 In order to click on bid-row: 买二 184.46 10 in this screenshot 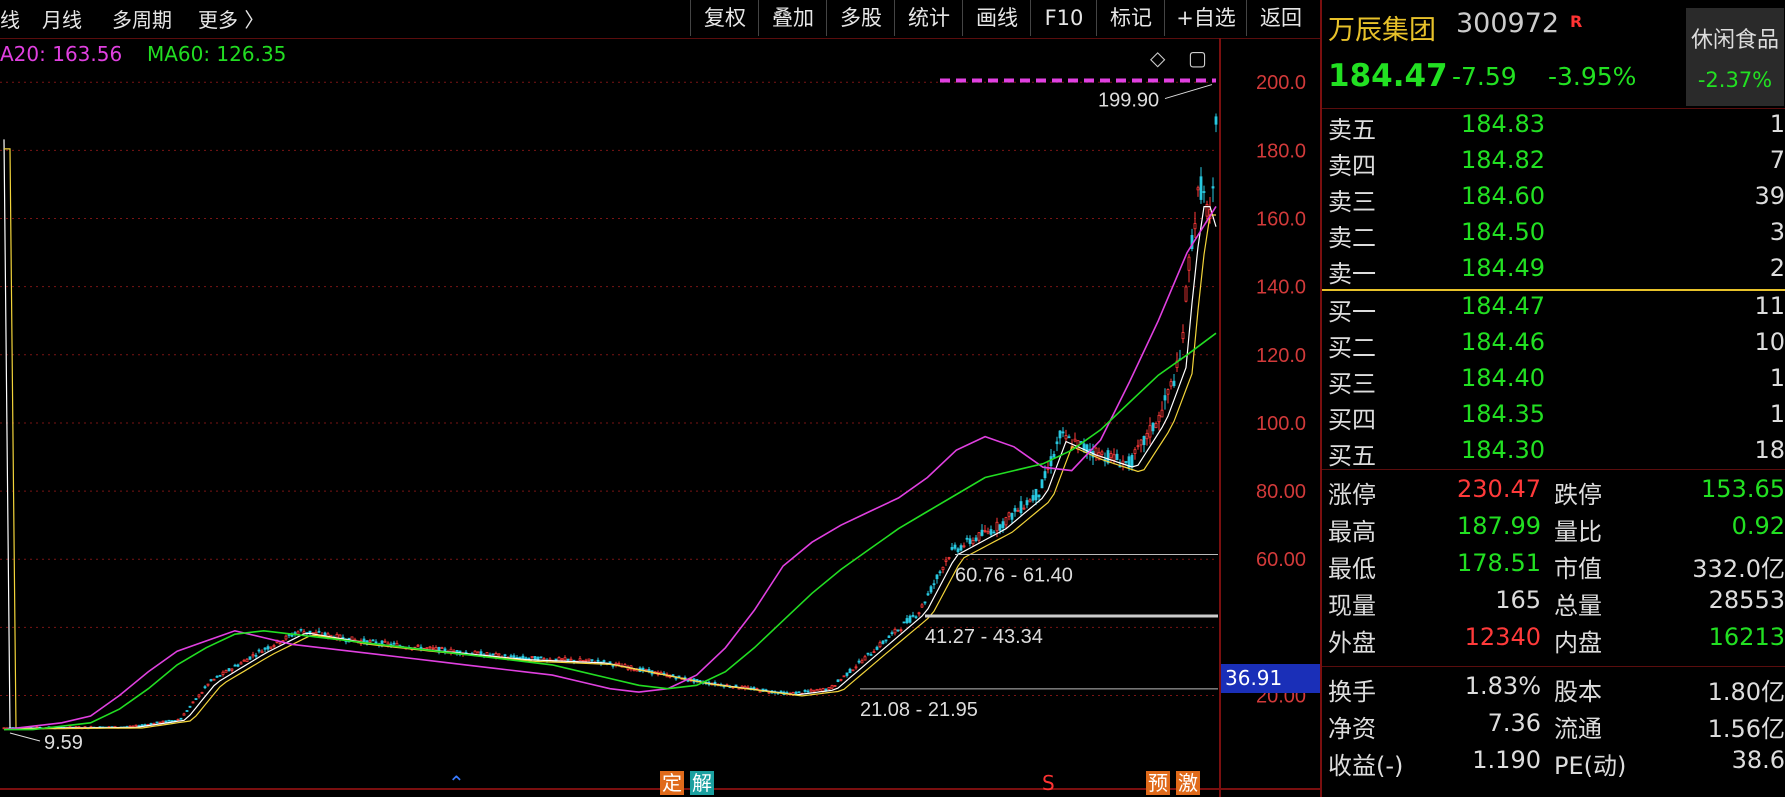, I will do `click(1553, 346)`.